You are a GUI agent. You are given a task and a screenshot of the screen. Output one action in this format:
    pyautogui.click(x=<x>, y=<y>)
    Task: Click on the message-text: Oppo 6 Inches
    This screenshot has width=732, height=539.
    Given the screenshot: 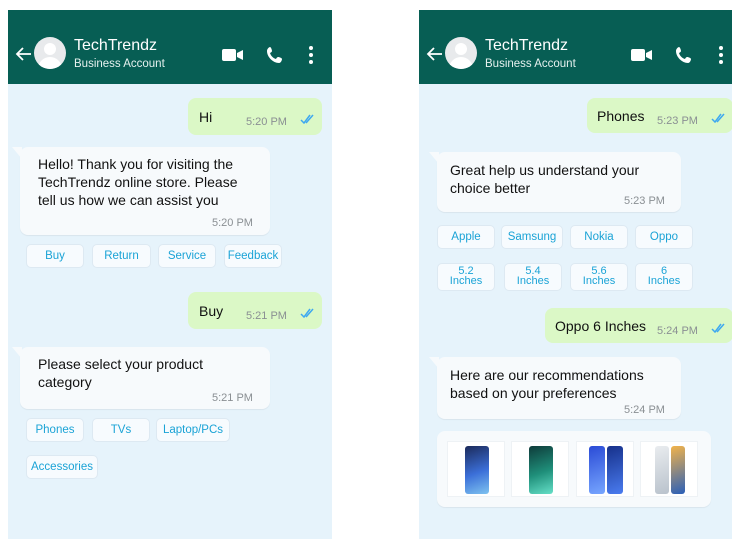 What is the action you would take?
    pyautogui.click(x=601, y=326)
    